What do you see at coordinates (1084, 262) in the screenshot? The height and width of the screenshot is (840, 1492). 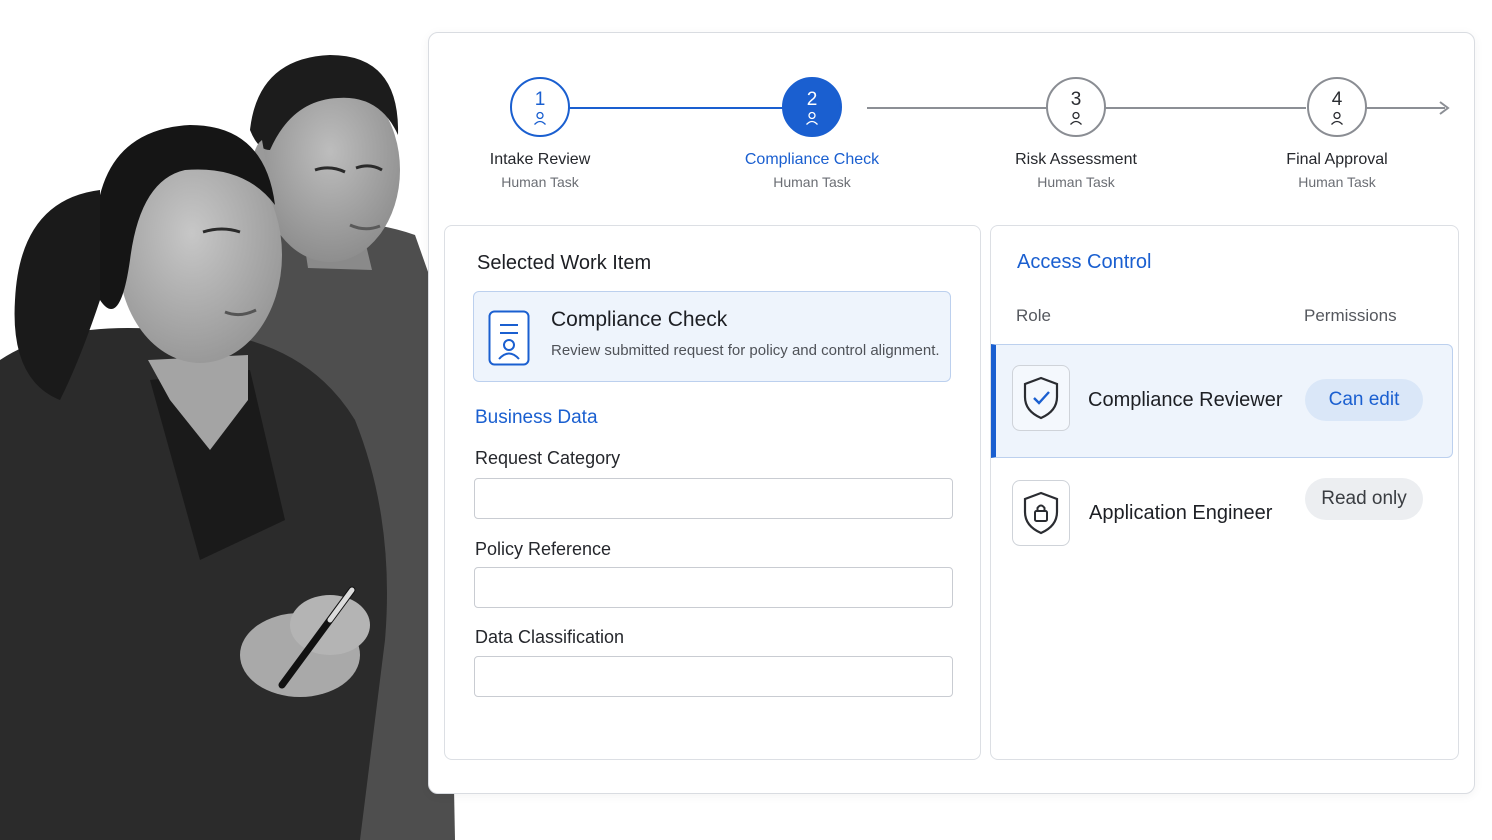 I see `access-control-heading: Access Control` at bounding box center [1084, 262].